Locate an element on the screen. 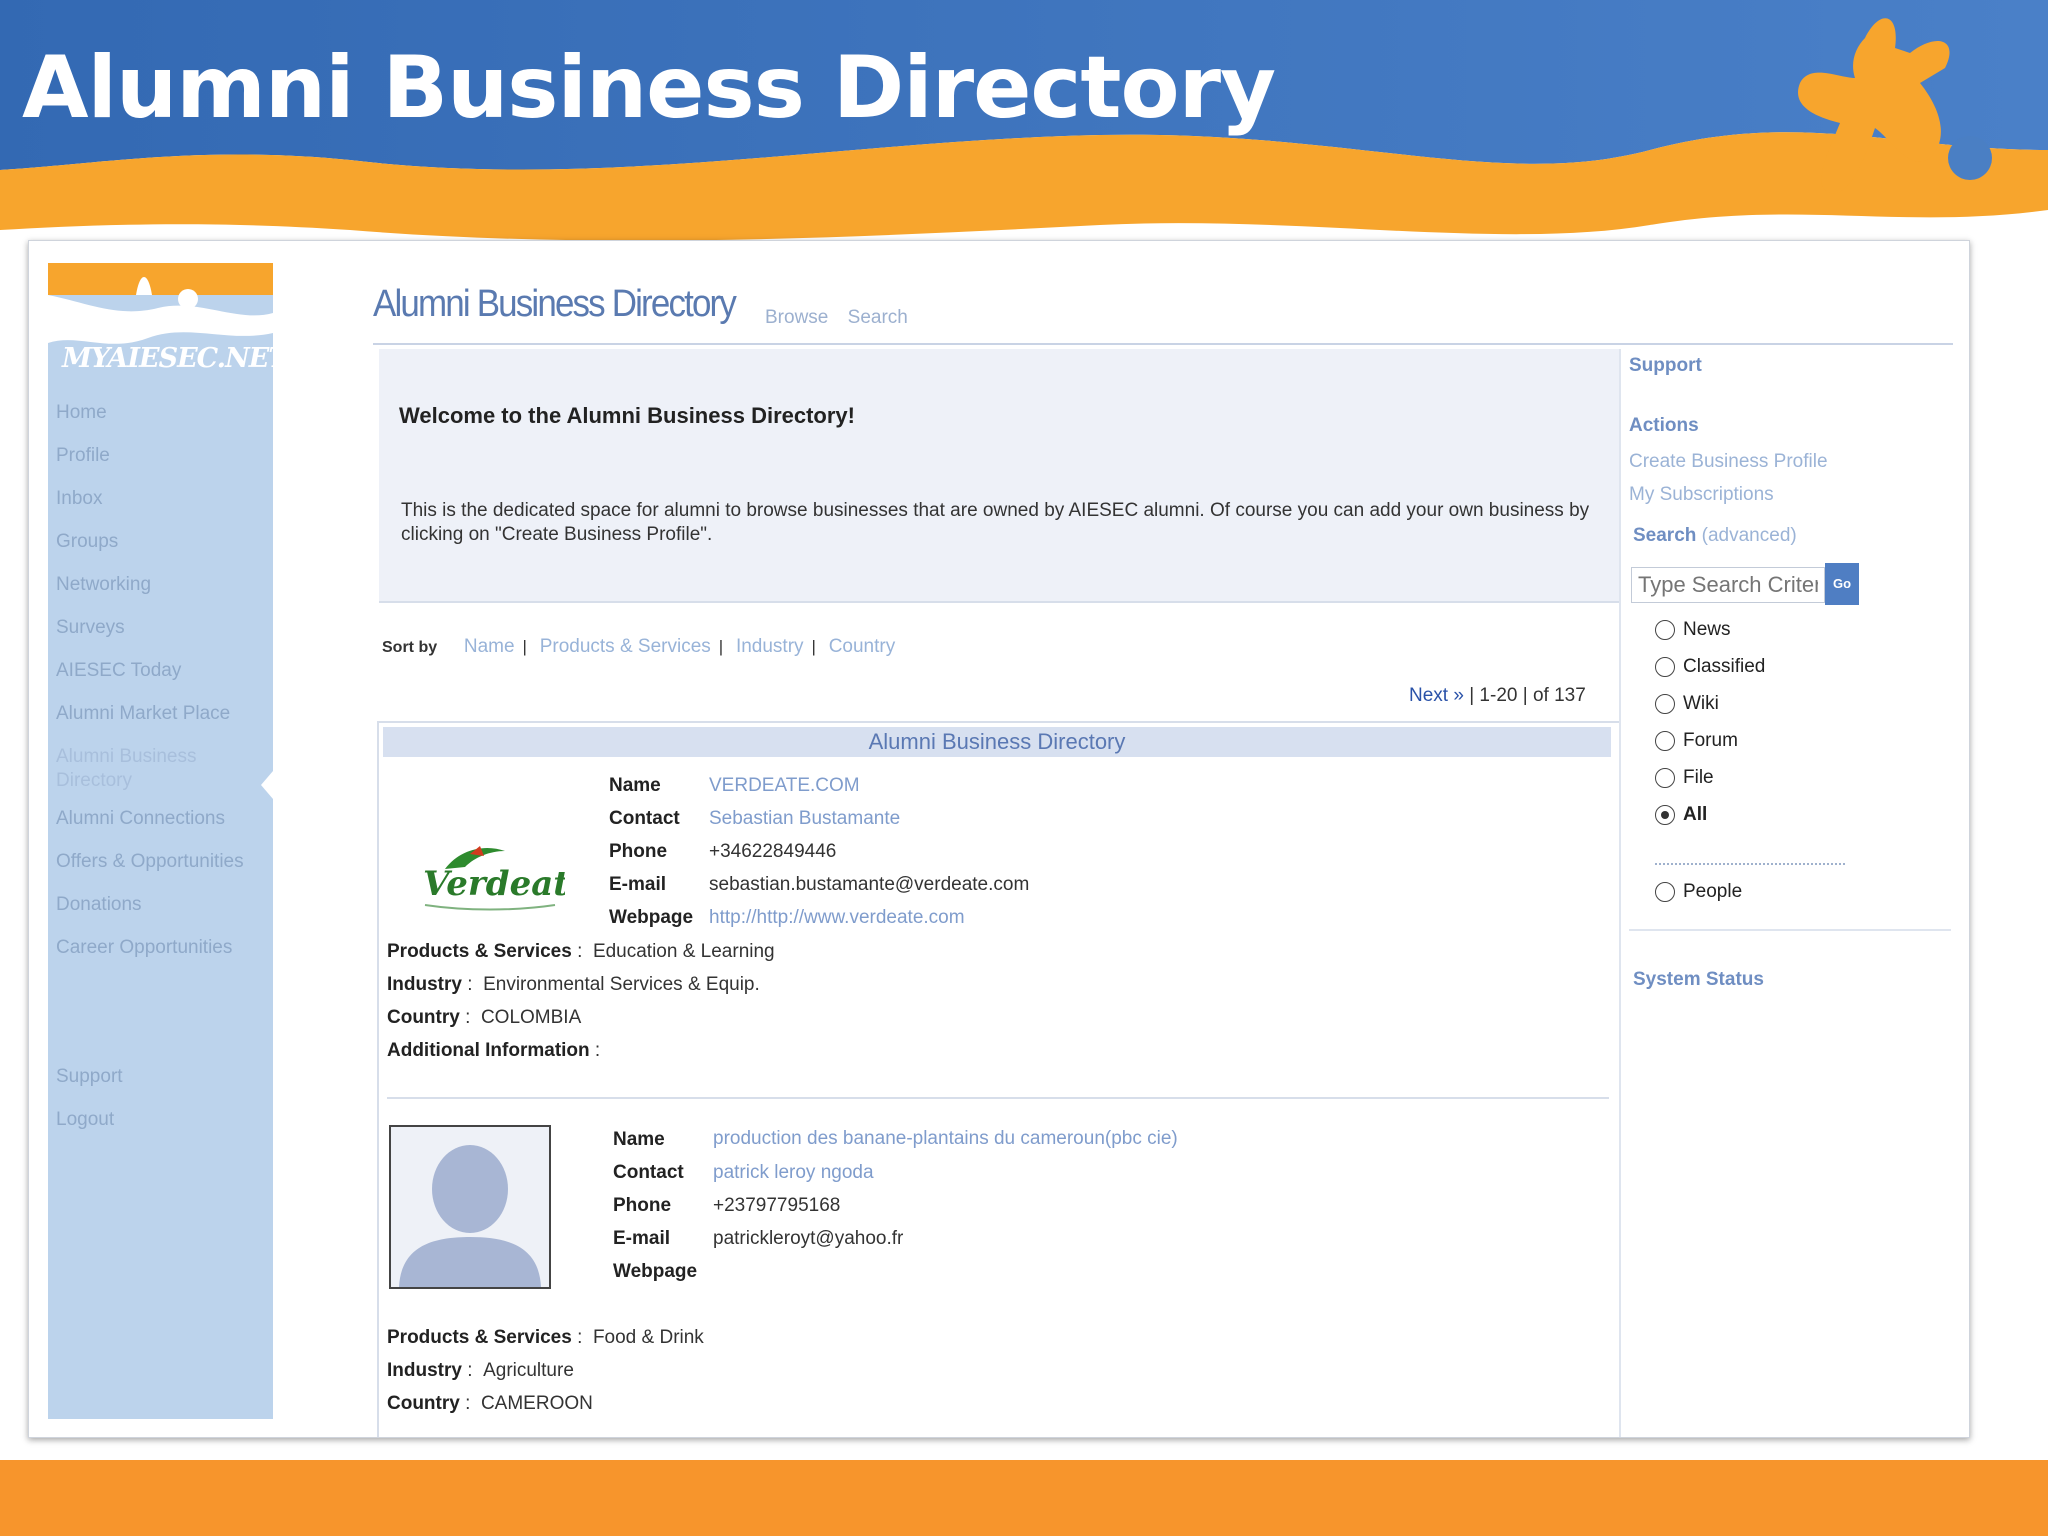 This screenshot has height=1536, width=2048. country-value: COLOMBIA is located at coordinates (531, 1017).